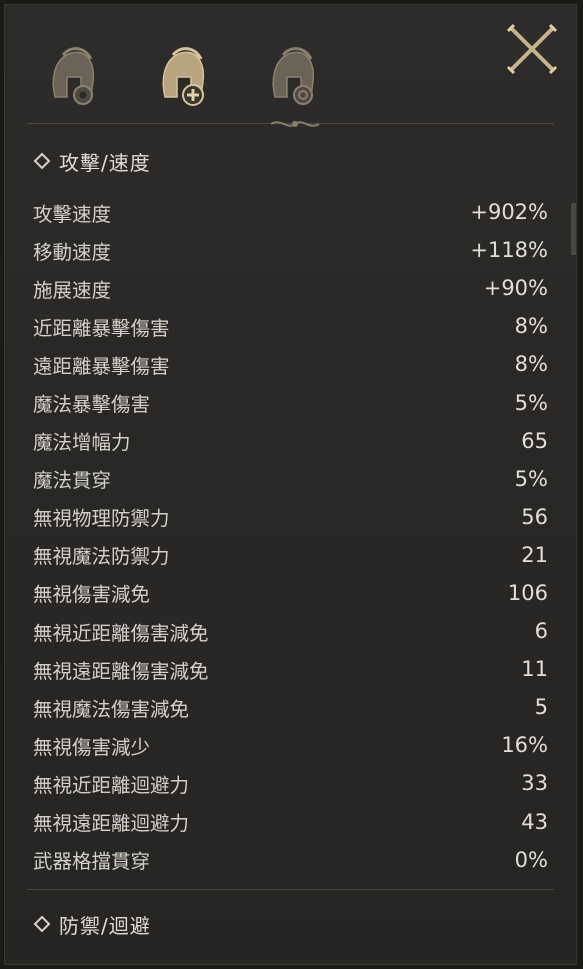 The image size is (583, 969). I want to click on stat-row: 無視近距離迴避力 33, so click(290, 783).